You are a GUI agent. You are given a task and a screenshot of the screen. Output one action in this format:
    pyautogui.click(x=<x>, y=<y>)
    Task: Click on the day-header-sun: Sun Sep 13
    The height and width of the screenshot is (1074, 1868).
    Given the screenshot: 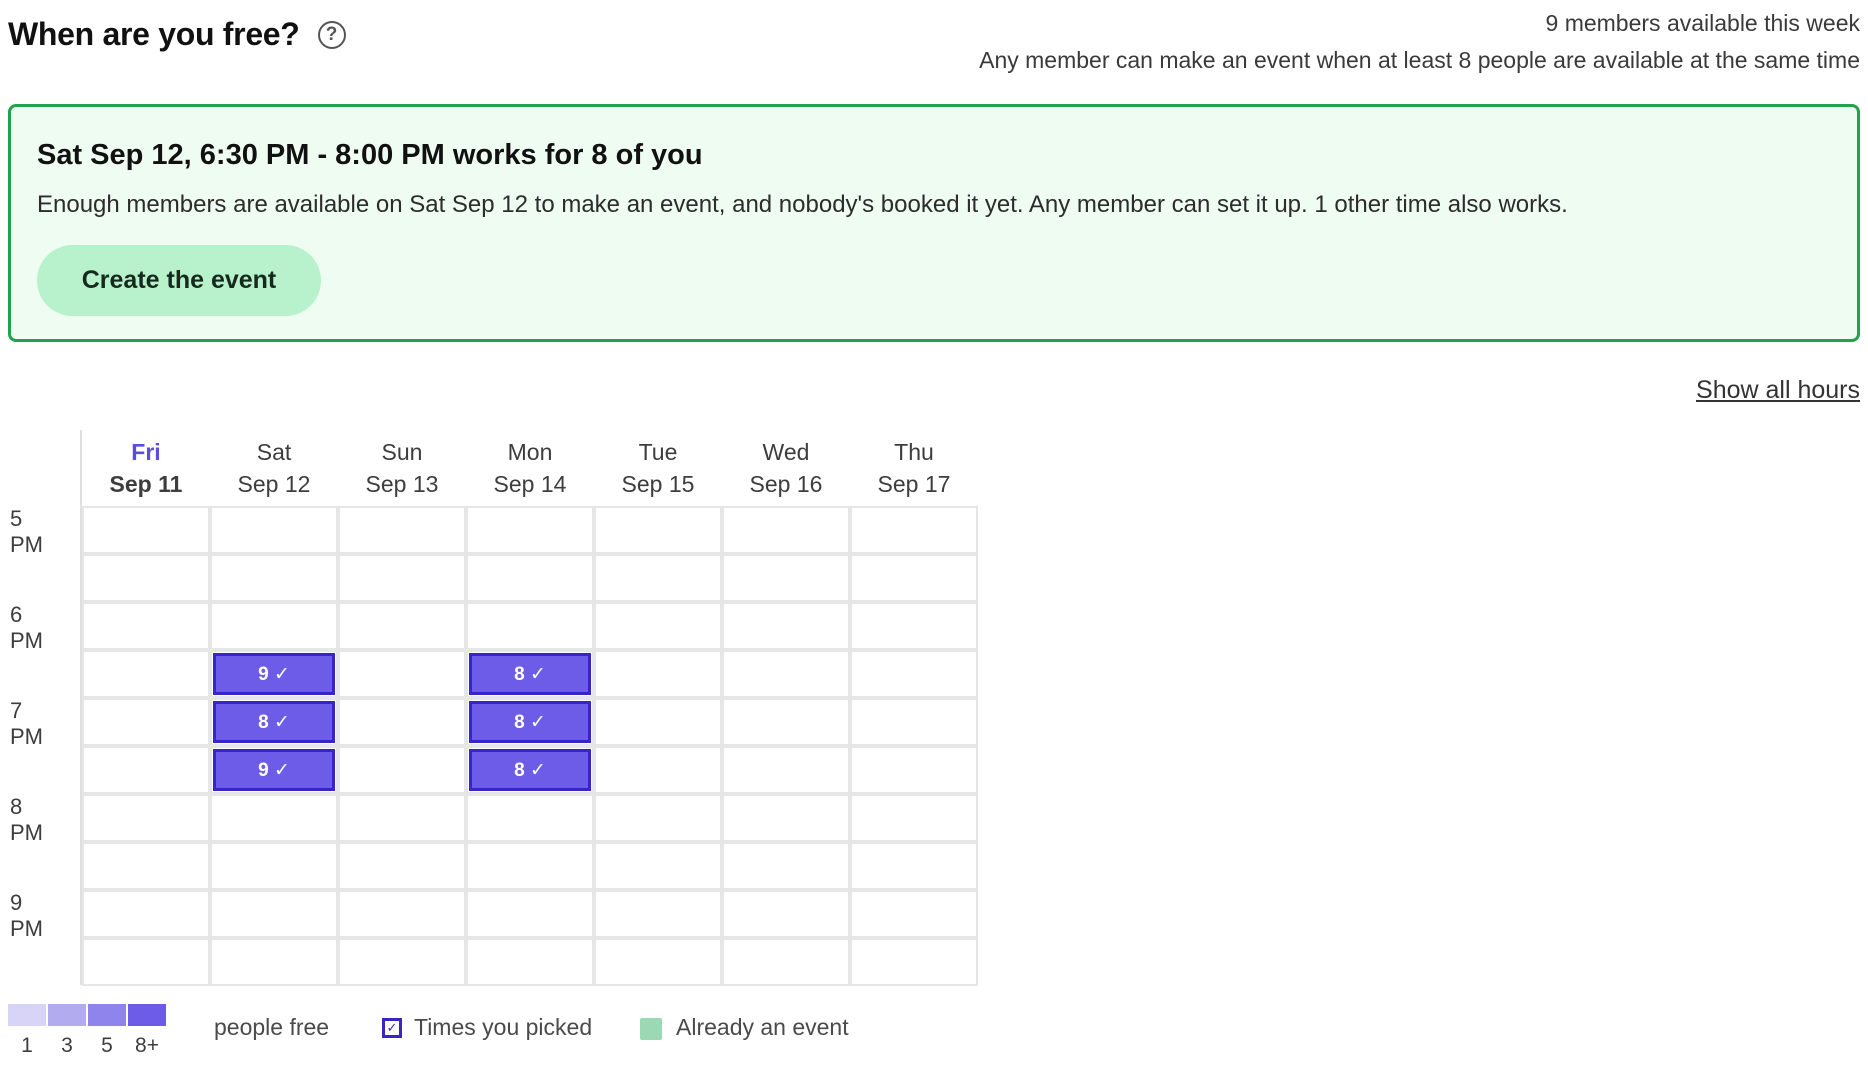 What is the action you would take?
    pyautogui.click(x=402, y=468)
    